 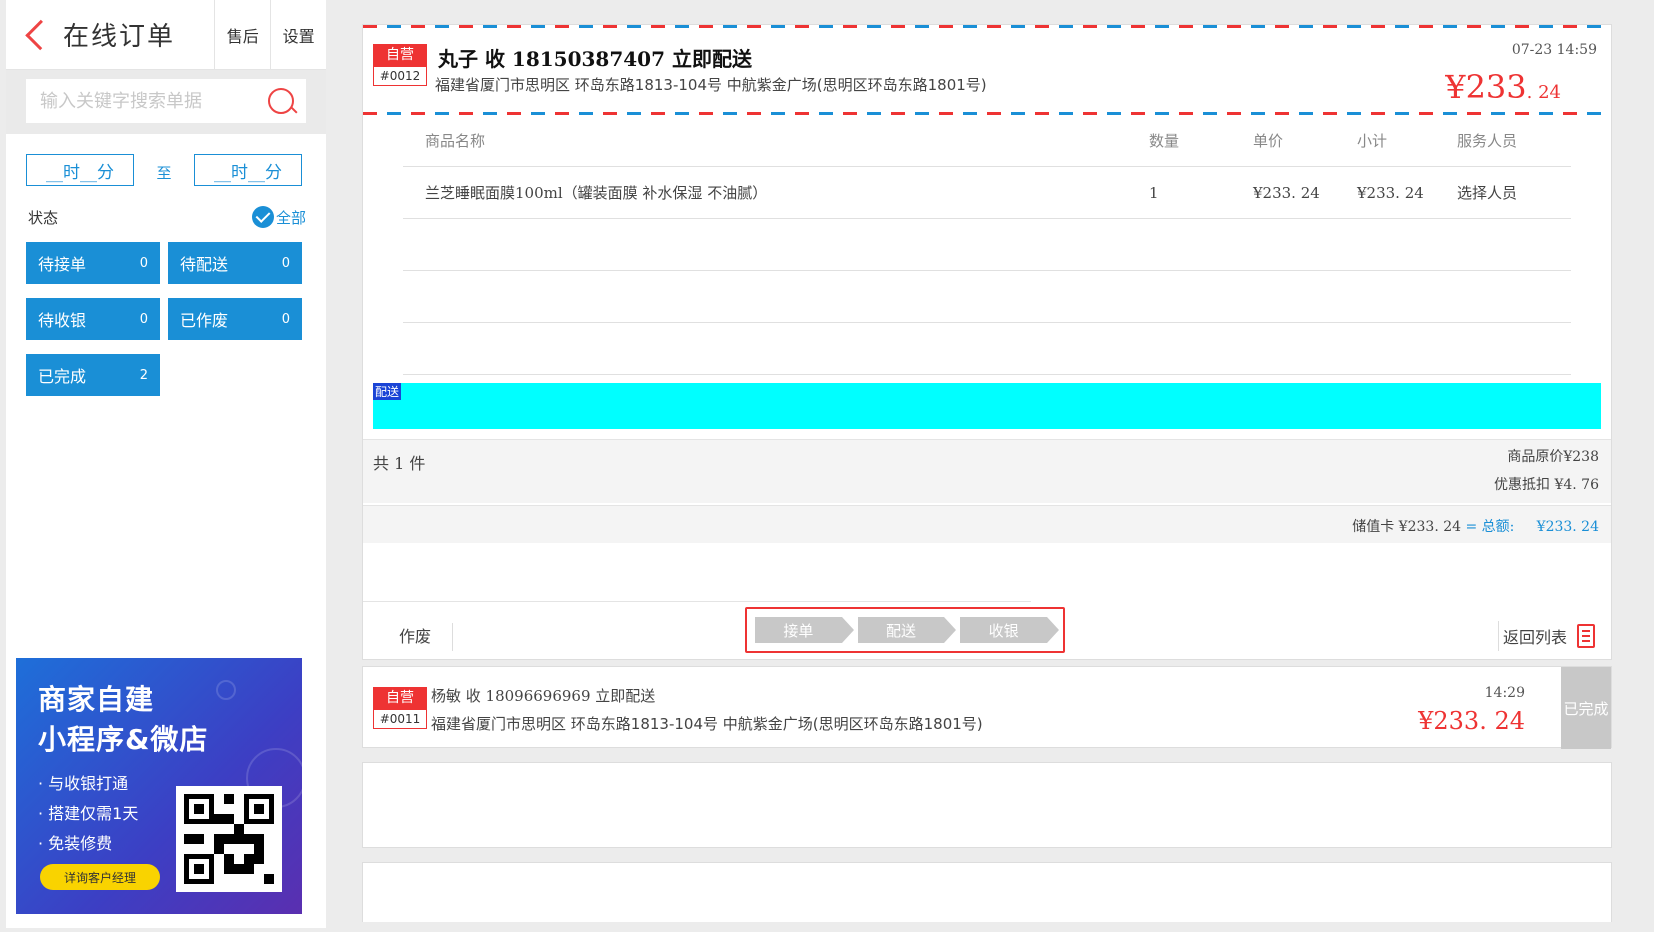 I want to click on page-title: 在线订单, so click(x=118, y=37).